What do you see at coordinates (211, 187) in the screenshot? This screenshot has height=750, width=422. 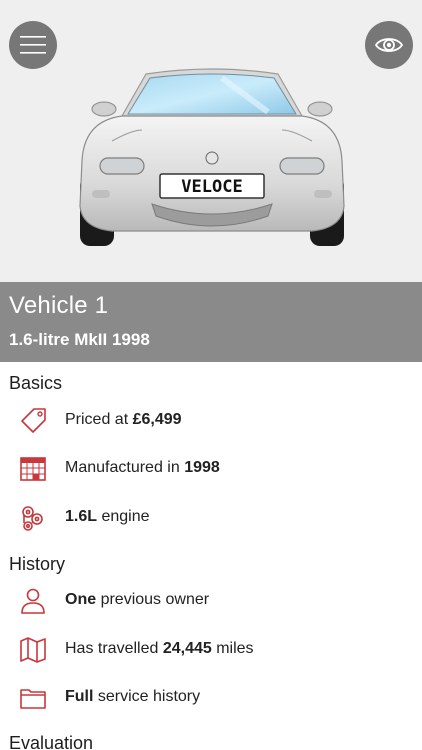 I see `number-plate-text: VELOCE` at bounding box center [211, 187].